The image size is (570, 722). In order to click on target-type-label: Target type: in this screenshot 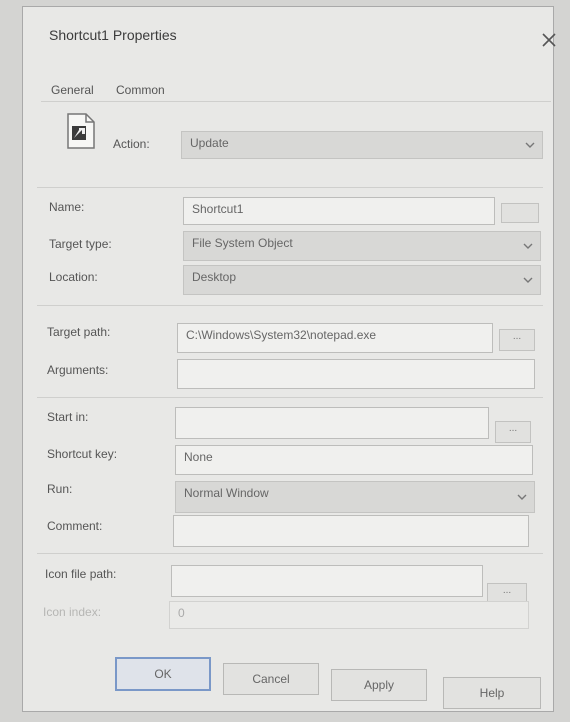, I will do `click(80, 244)`.